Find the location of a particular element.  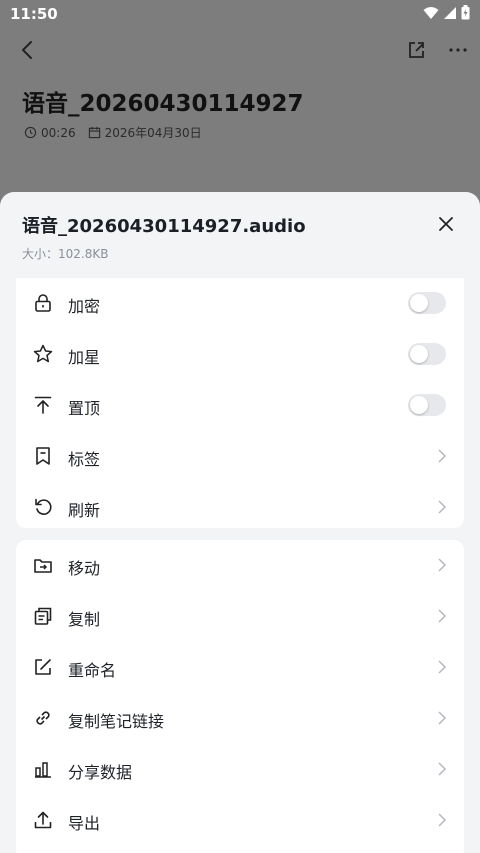

battery-icon is located at coordinates (465, 12).